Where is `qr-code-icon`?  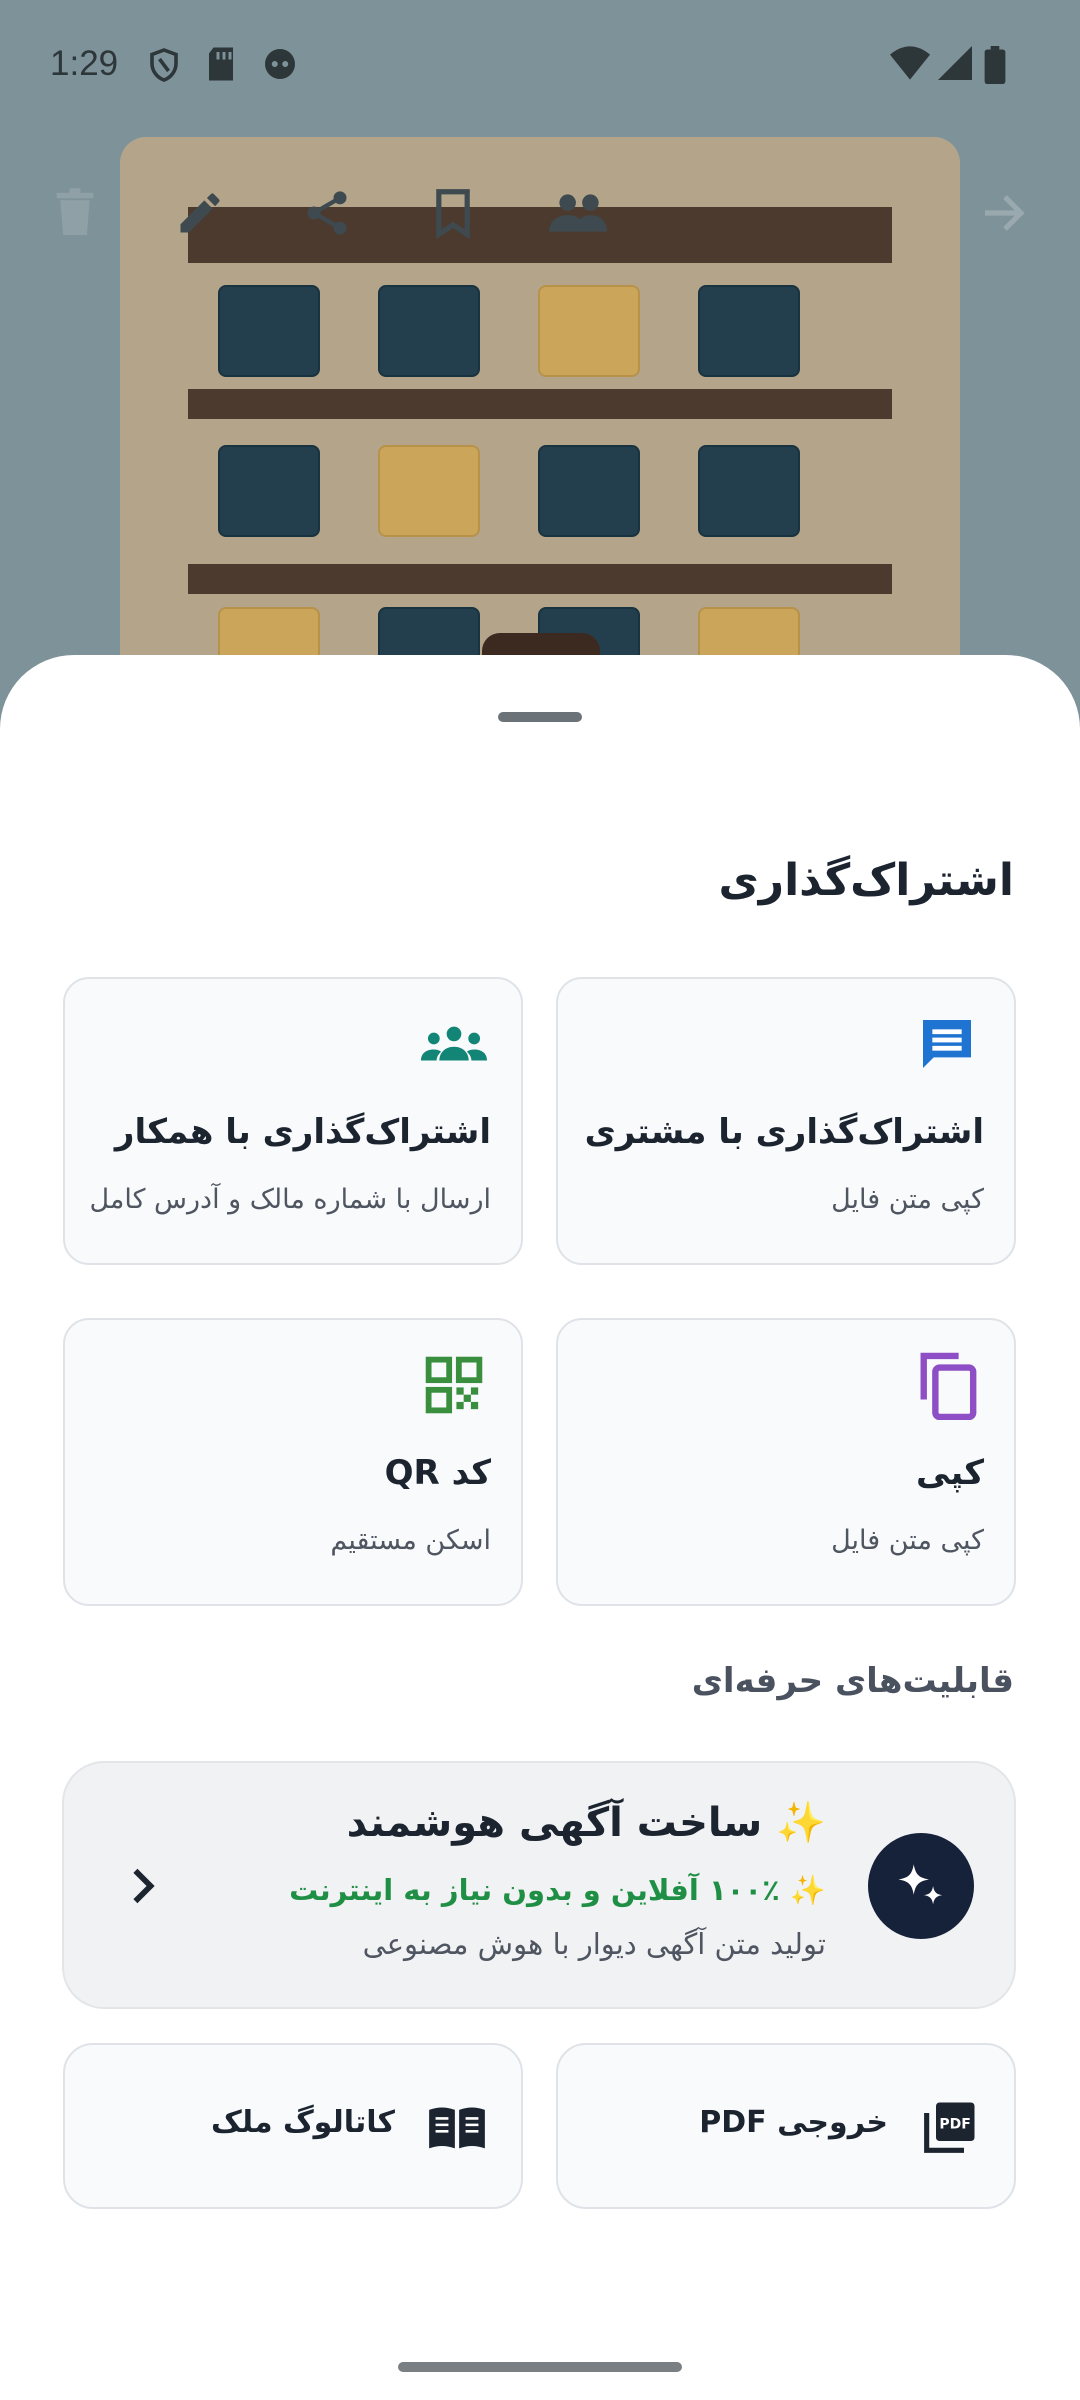
qr-code-icon is located at coordinates (454, 1385).